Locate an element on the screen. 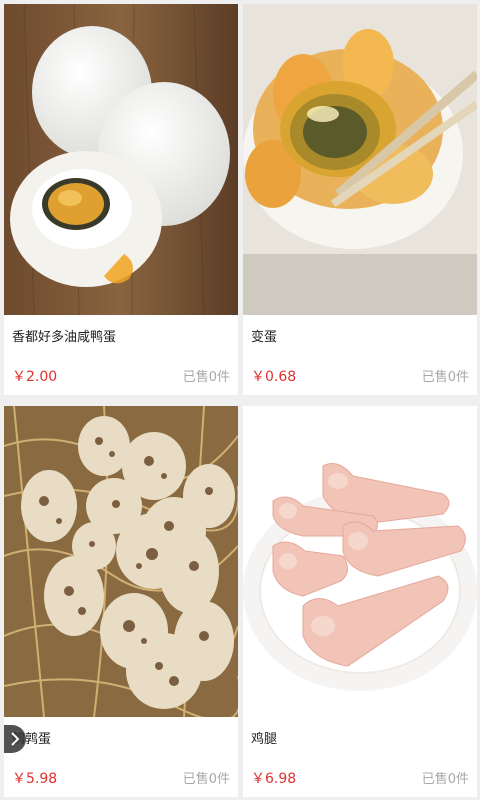  product-name: 鸡腿 is located at coordinates (264, 739).